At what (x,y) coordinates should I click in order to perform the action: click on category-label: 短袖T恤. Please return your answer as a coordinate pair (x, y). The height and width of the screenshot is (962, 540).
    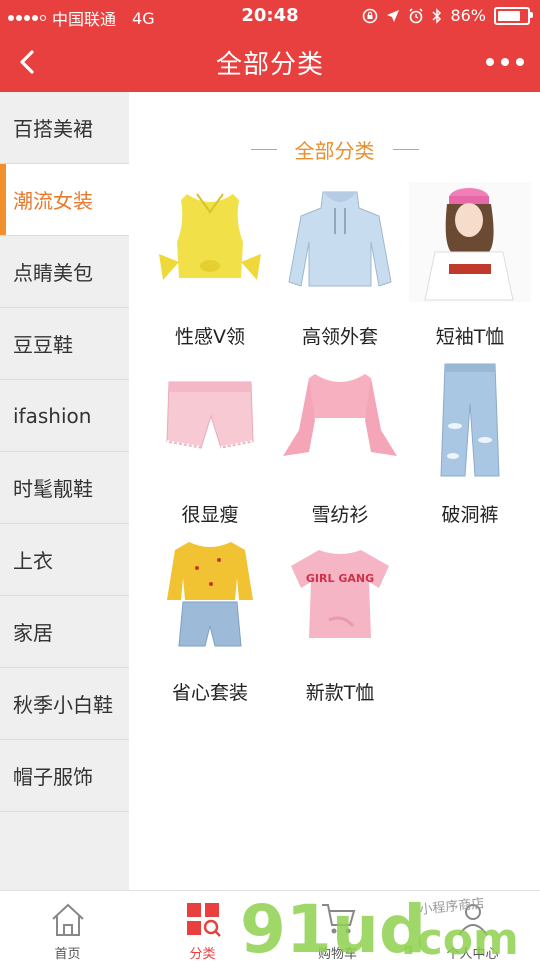
    Looking at the image, I should click on (470, 337).